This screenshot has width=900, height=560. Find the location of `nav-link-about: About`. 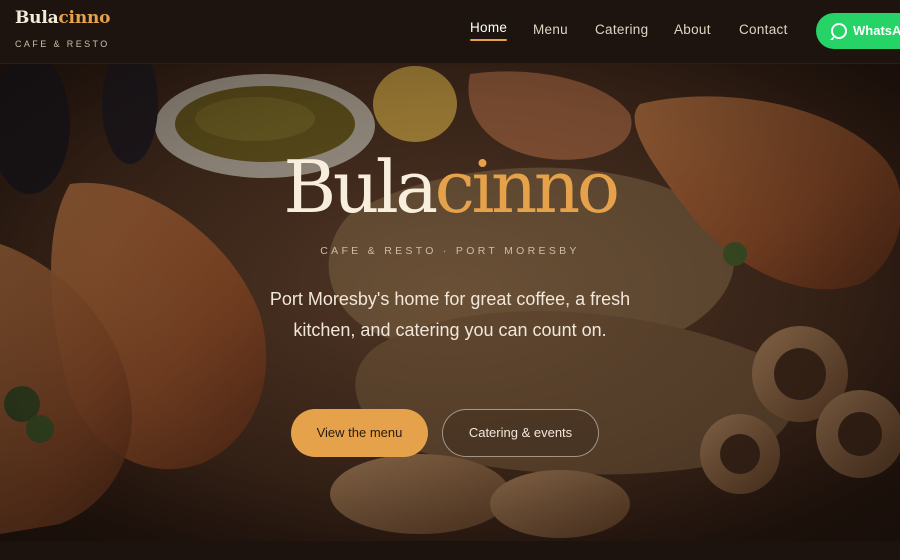

nav-link-about: About is located at coordinates (692, 29).